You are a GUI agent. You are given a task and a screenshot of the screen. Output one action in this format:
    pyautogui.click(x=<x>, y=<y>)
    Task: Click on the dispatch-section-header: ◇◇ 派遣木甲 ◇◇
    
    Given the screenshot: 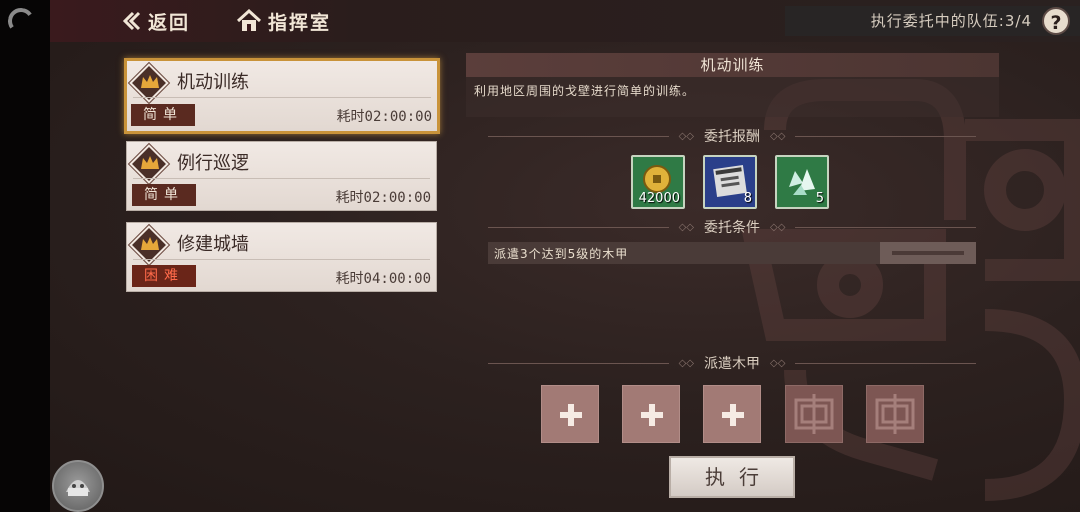 What is the action you would take?
    pyautogui.click(x=732, y=363)
    